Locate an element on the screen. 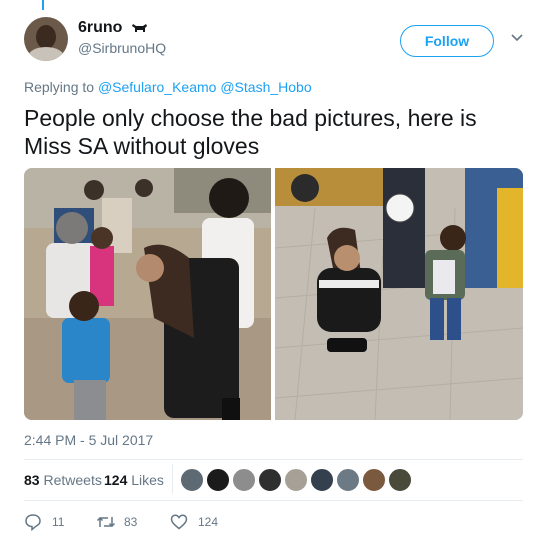  mention-link-2: @Stash_Hobo is located at coordinates (265, 87).